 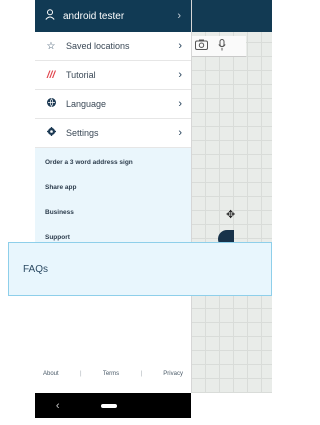 What do you see at coordinates (82, 133) in the screenshot?
I see `menu-item-label: Settings` at bounding box center [82, 133].